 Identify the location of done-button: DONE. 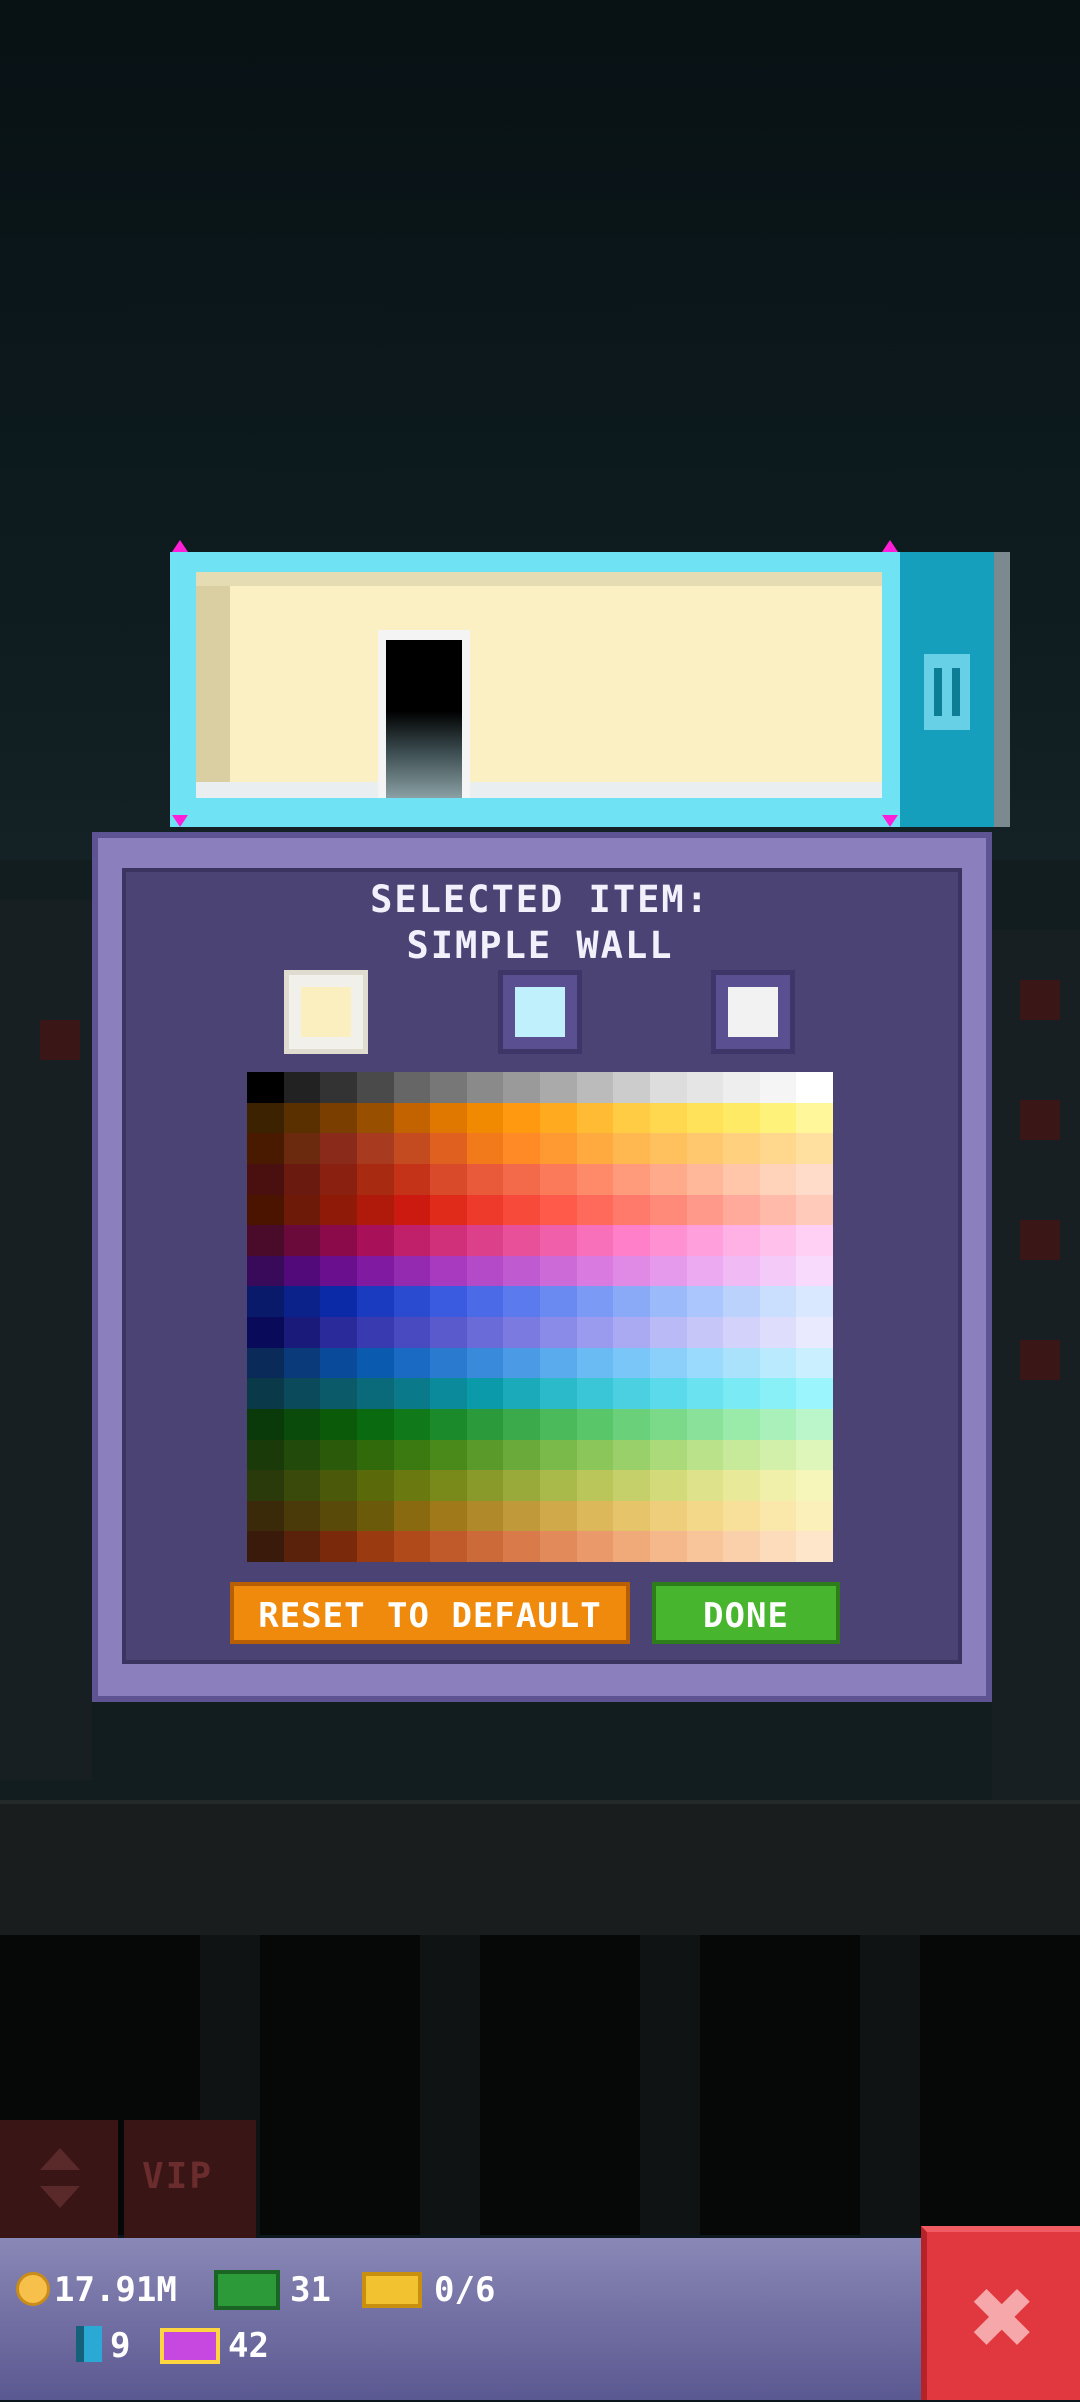
(746, 1613).